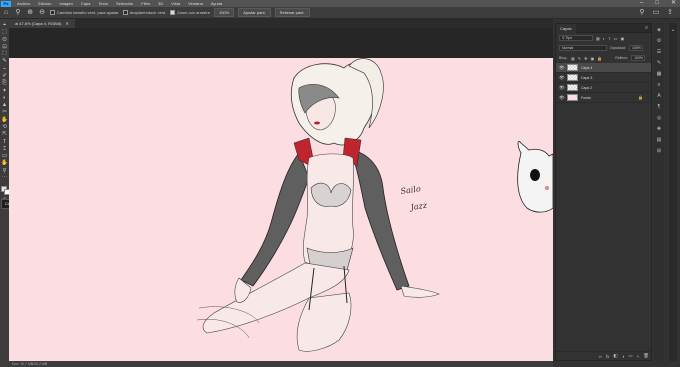  Describe the element at coordinates (599, 58) in the screenshot. I see `lock-all-icon: 🔒` at that location.